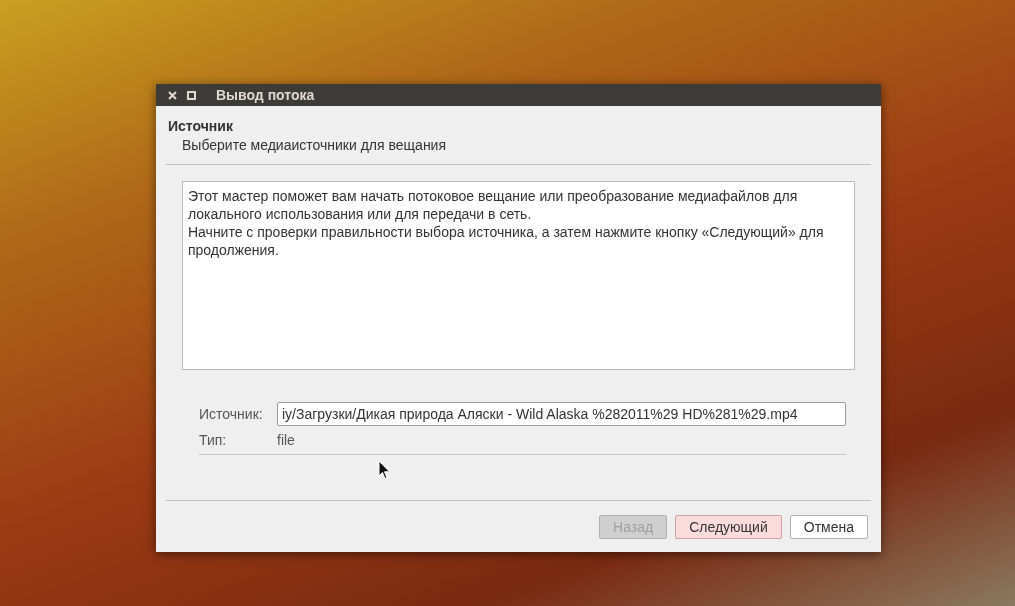 The image size is (1015, 606). Describe the element at coordinates (828, 527) in the screenshot. I see `dialog-button: Отмена` at that location.